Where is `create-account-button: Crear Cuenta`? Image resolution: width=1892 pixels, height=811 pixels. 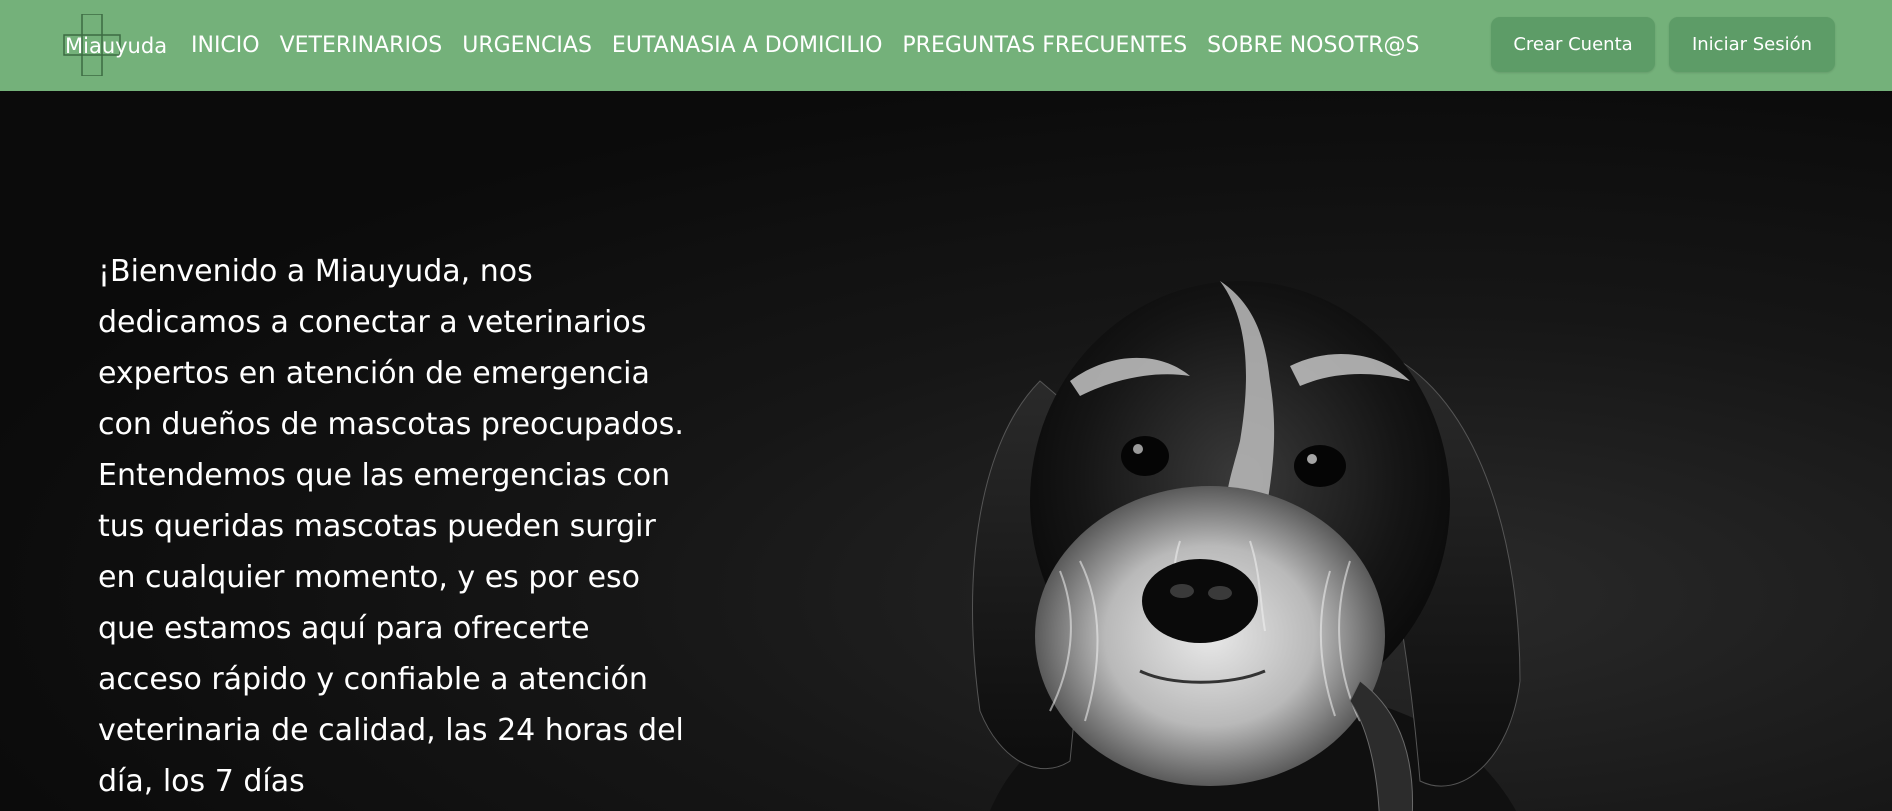
create-account-button: Crear Cuenta is located at coordinates (1573, 44).